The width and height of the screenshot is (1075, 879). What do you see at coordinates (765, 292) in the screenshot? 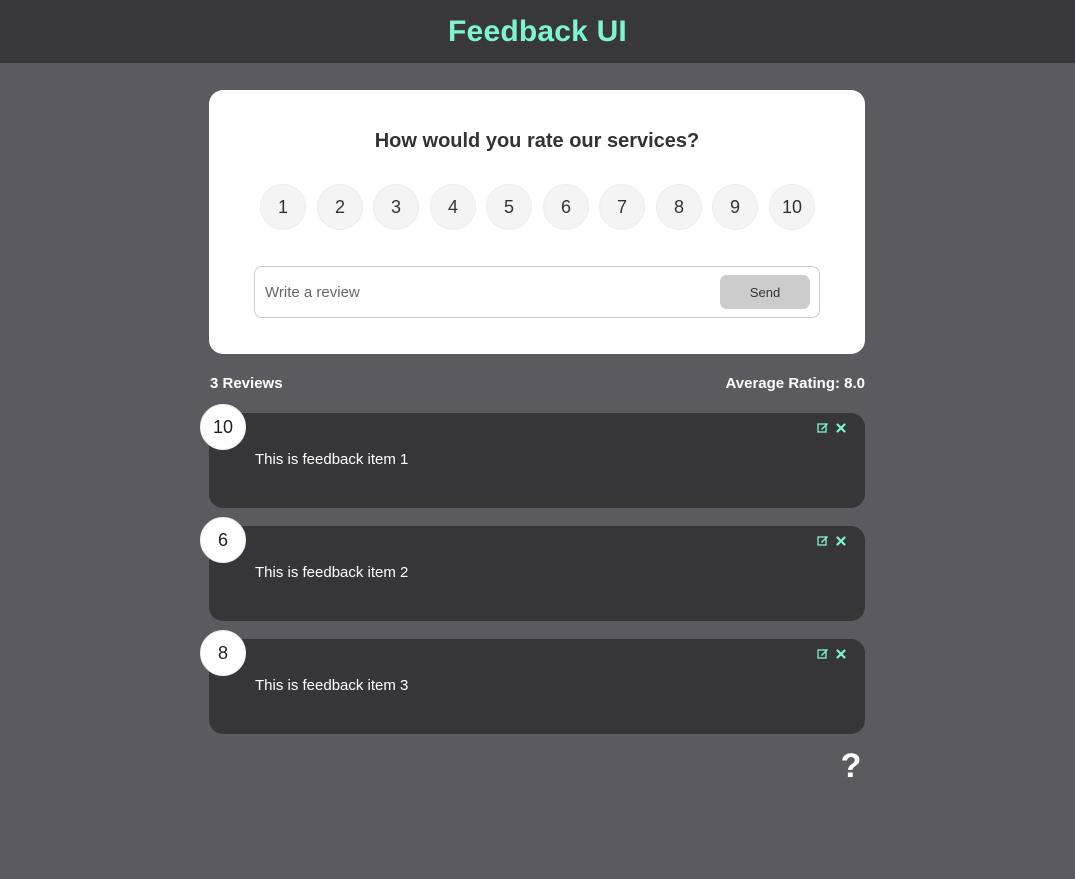
I see `send-button: Send` at bounding box center [765, 292].